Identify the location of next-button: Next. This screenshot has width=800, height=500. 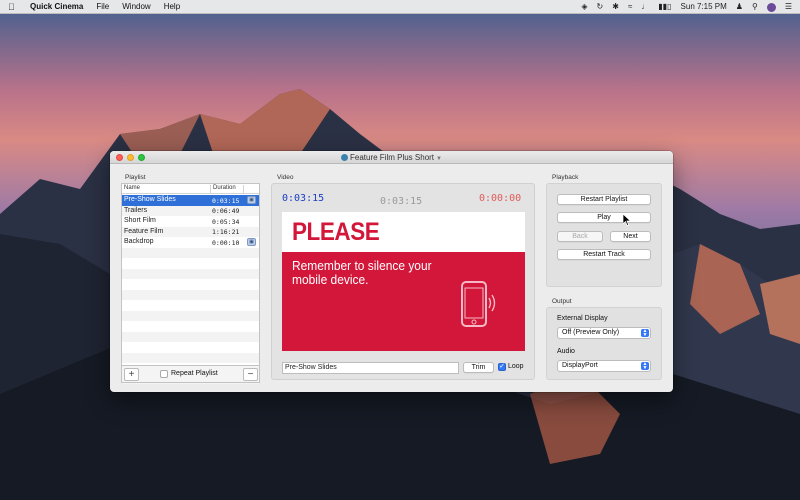
(630, 236).